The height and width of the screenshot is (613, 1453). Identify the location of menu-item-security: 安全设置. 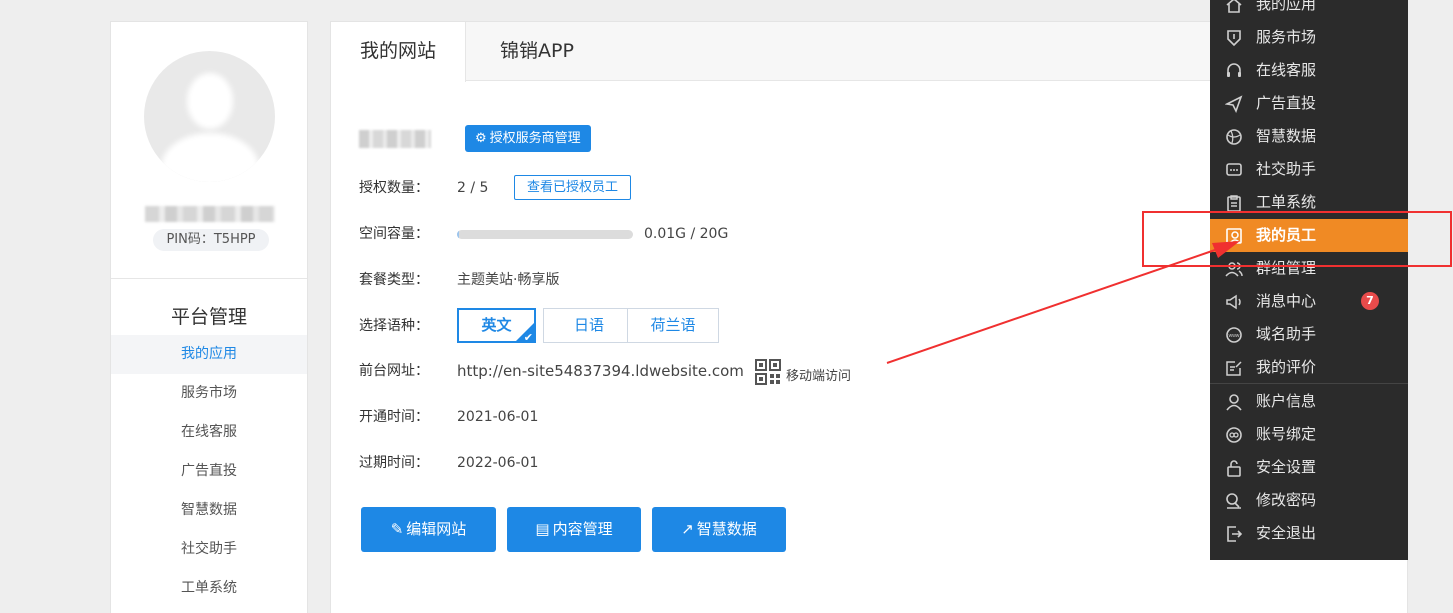
(1309, 467).